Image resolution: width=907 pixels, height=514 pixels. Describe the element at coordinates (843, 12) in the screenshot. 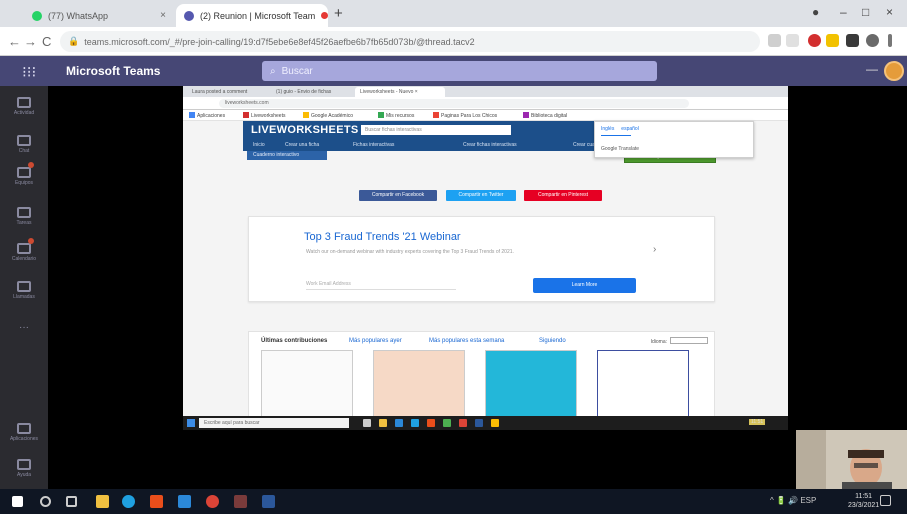

I see `minimize-button: –` at that location.